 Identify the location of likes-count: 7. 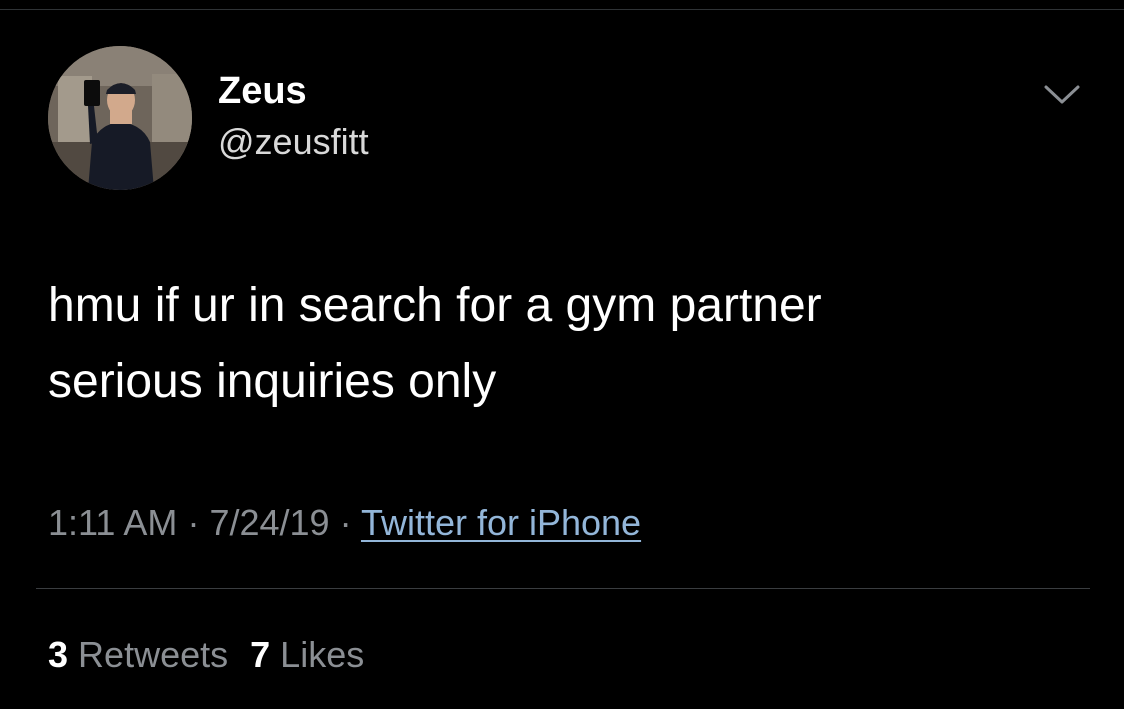
(260, 654).